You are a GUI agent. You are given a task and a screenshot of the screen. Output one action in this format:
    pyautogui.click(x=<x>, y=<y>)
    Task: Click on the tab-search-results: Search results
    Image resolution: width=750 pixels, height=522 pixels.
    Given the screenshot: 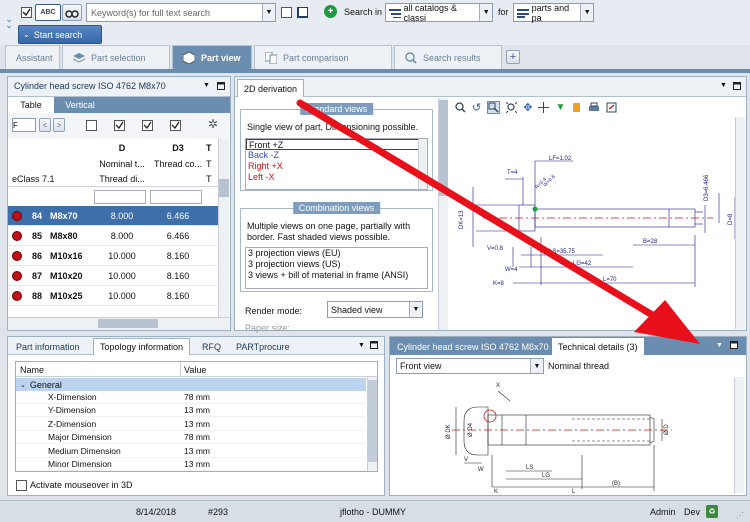 What is the action you would take?
    pyautogui.click(x=448, y=57)
    